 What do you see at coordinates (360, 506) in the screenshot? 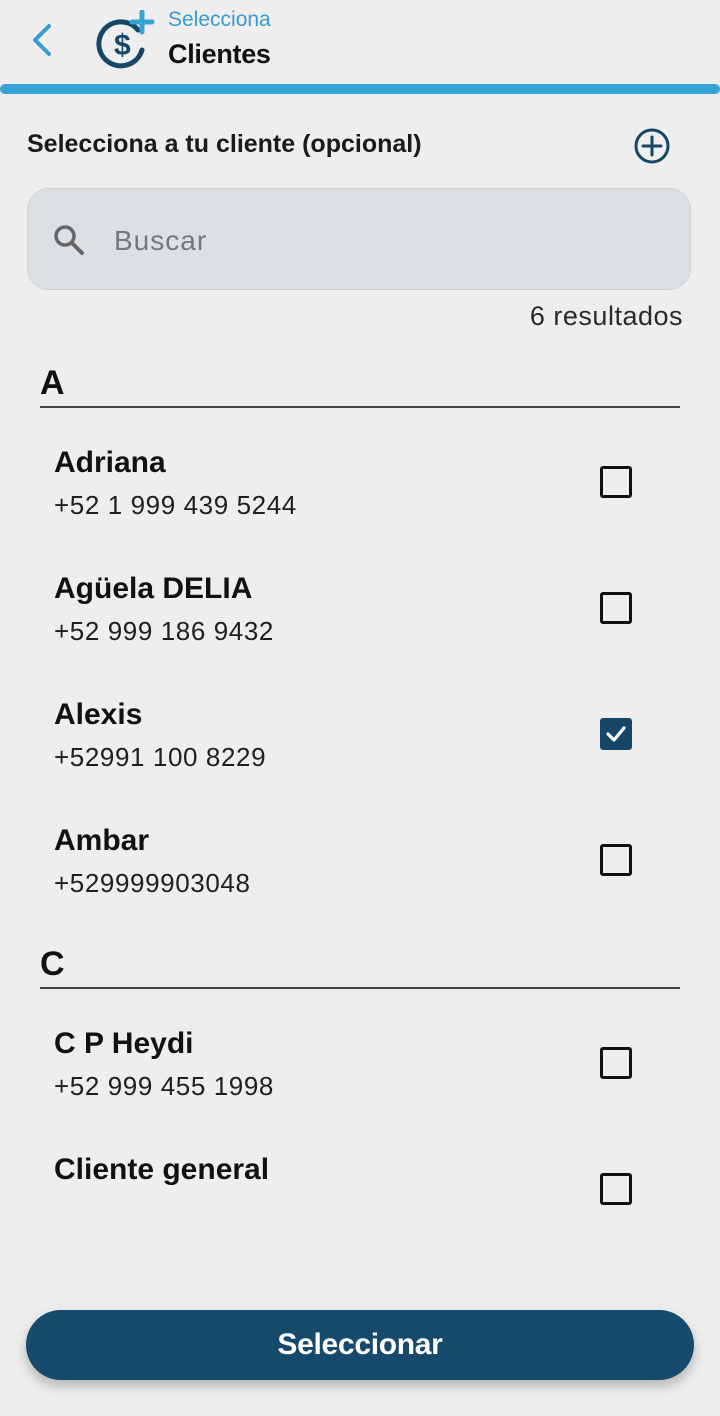
I see `client-row-adriana: Adriana +52 1 999 439 5244` at bounding box center [360, 506].